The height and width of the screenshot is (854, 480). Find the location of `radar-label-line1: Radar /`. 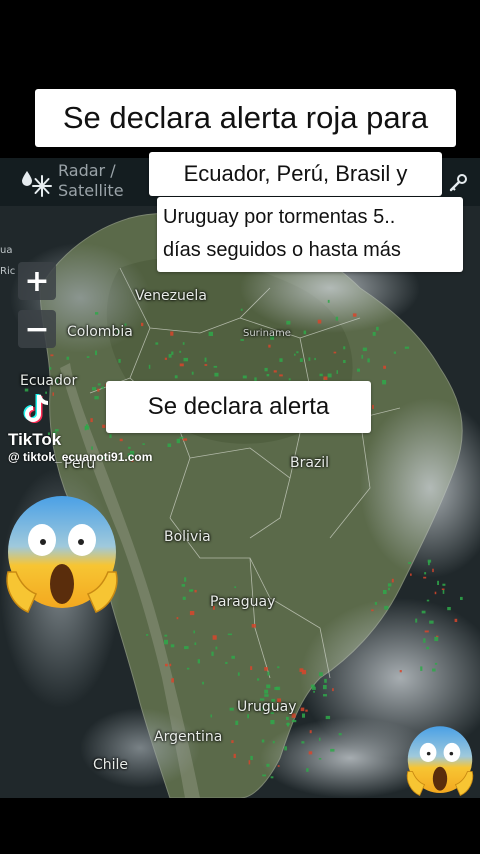

radar-label-line1: Radar / is located at coordinates (87, 170).